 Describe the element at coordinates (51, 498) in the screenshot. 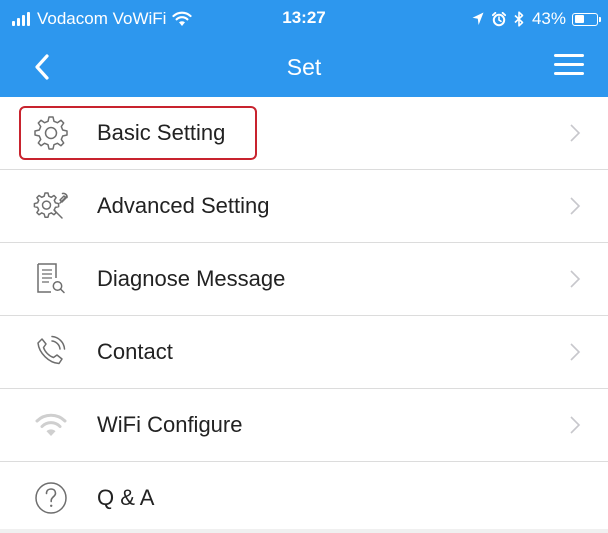

I see `question-icon` at that location.